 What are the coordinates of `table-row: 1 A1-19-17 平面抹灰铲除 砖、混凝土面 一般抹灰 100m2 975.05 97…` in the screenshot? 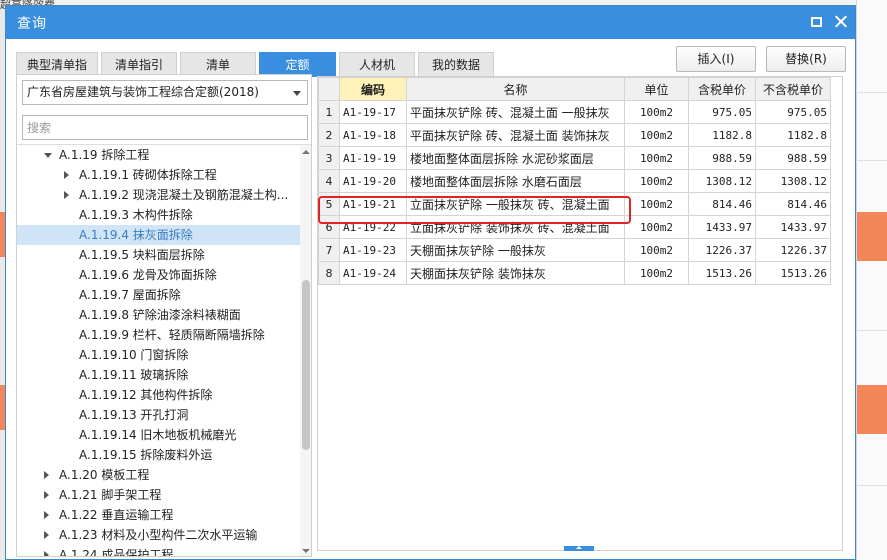 It's located at (574, 112).